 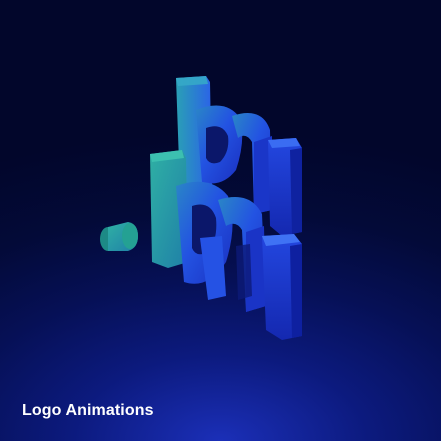 I want to click on logo-dot-shape, so click(x=119, y=236).